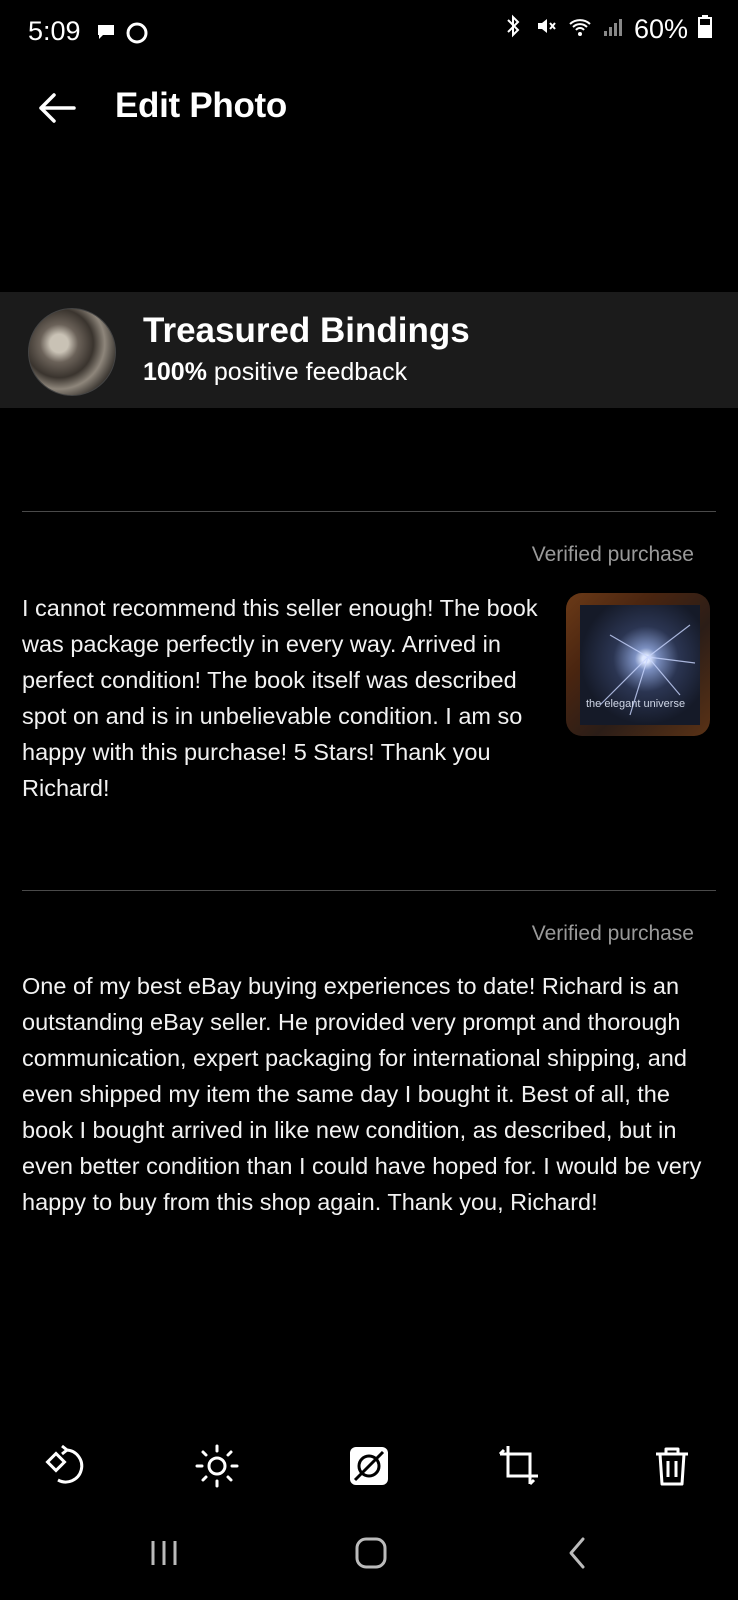 The width and height of the screenshot is (738, 1600). What do you see at coordinates (201, 105) in the screenshot?
I see `page-title: Edit Photo` at bounding box center [201, 105].